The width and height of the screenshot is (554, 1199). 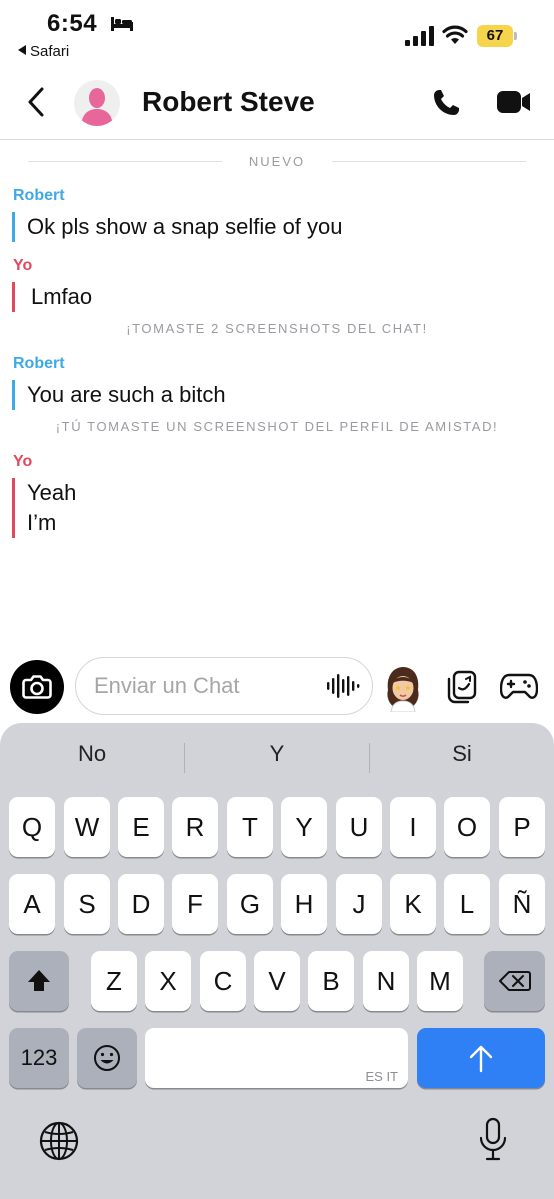 I want to click on message-text: Ok pls show a snap selfie of you, so click(x=177, y=227).